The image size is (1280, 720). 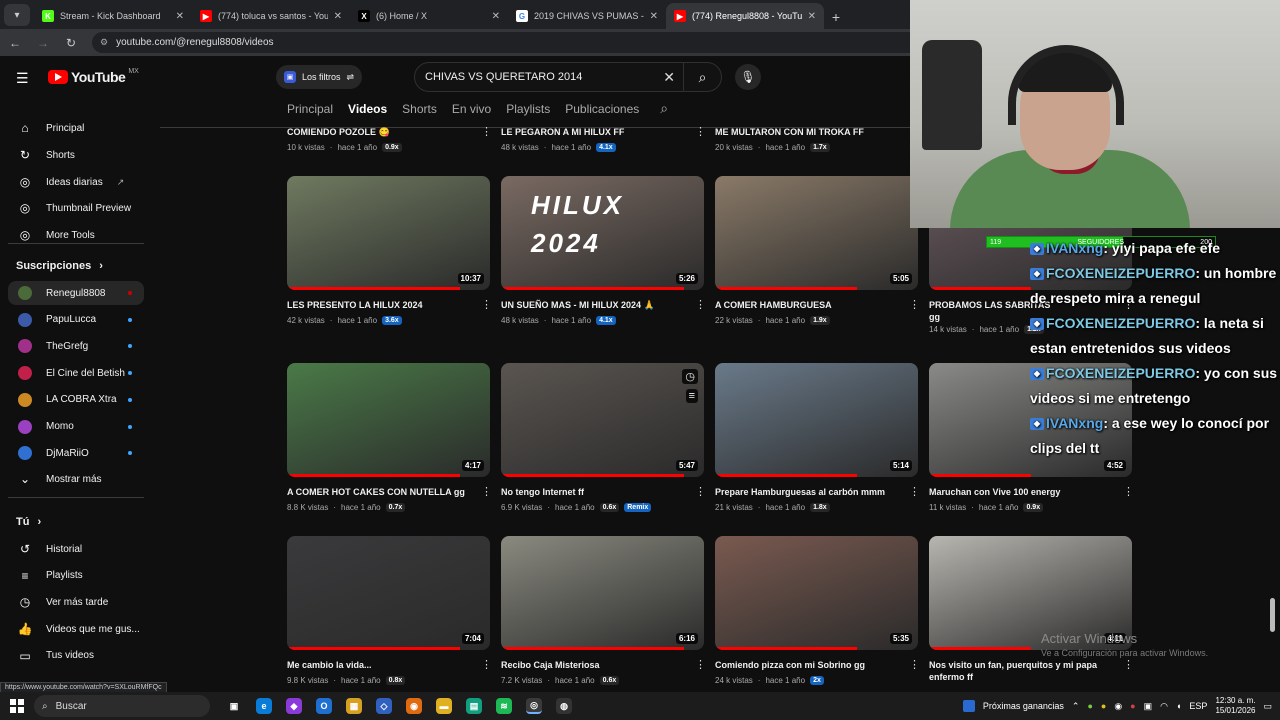 What do you see at coordinates (1076, 706) in the screenshot?
I see `tray-chevron-icon: ⌃` at bounding box center [1076, 706].